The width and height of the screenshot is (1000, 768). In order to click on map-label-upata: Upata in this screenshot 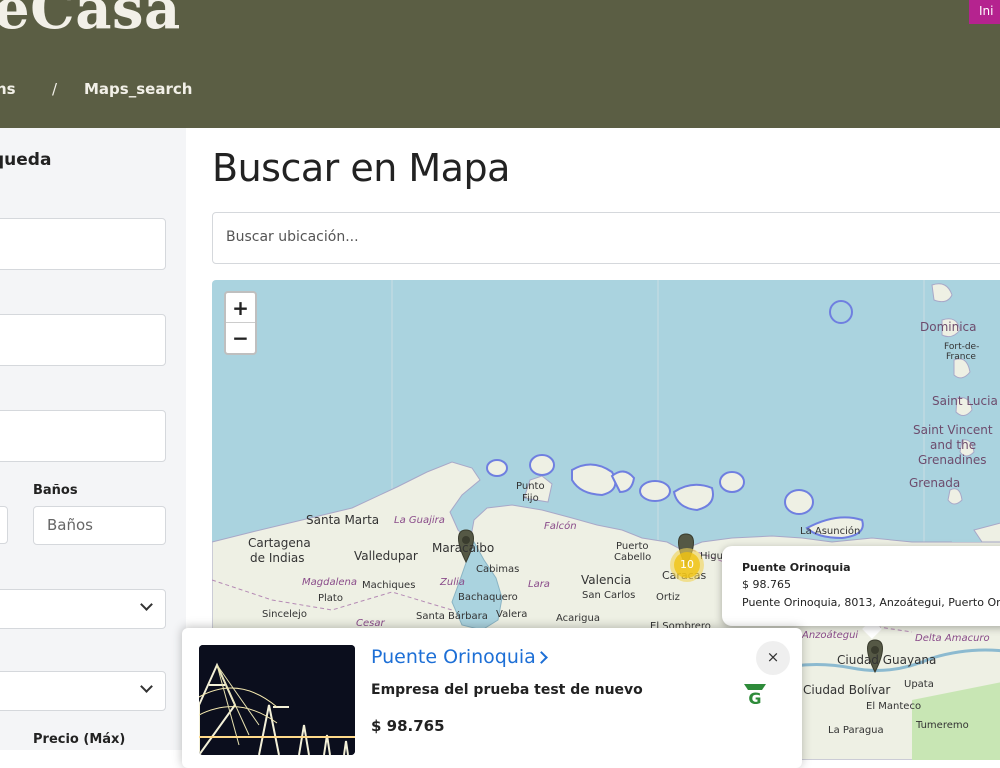, I will do `click(919, 684)`.